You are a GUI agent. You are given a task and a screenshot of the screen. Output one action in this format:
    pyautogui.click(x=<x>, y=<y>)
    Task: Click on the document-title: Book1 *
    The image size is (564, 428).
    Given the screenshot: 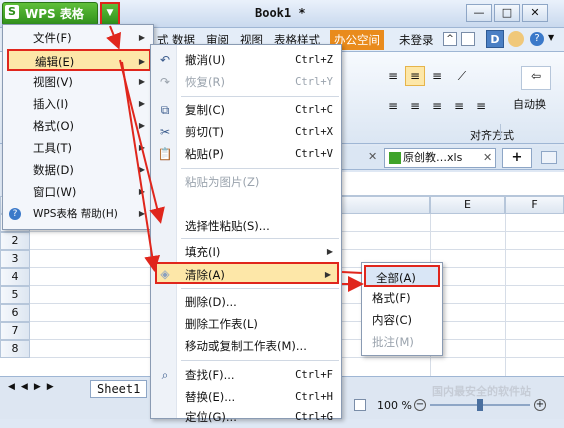 What is the action you would take?
    pyautogui.click(x=280, y=13)
    